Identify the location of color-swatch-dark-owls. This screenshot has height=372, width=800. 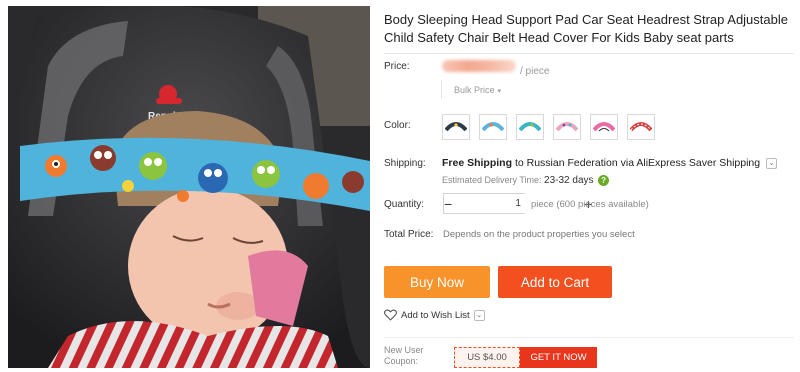
(456, 127).